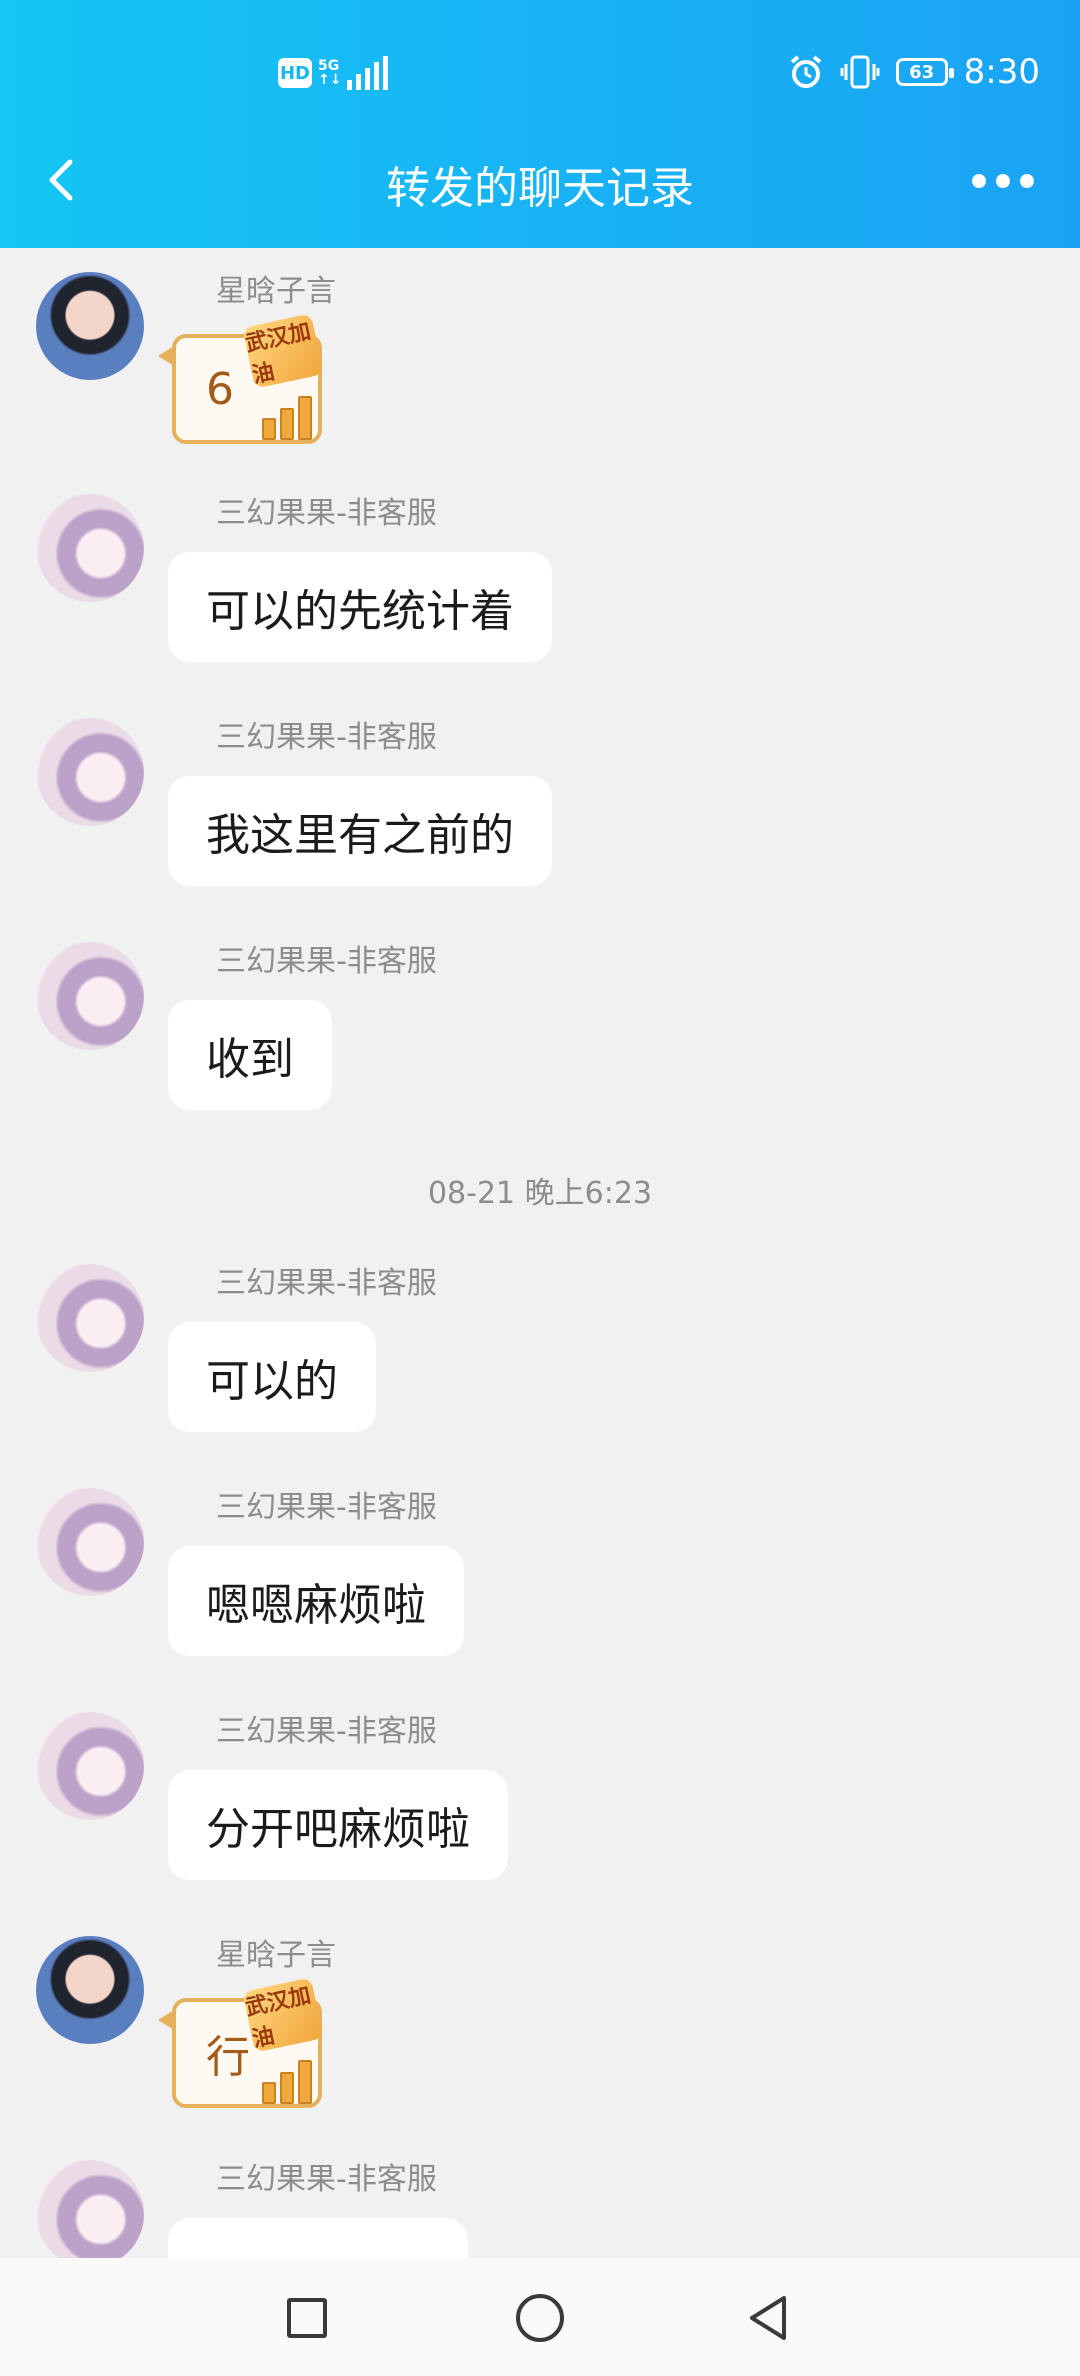  What do you see at coordinates (307, 2318) in the screenshot?
I see `recent-apps-button` at bounding box center [307, 2318].